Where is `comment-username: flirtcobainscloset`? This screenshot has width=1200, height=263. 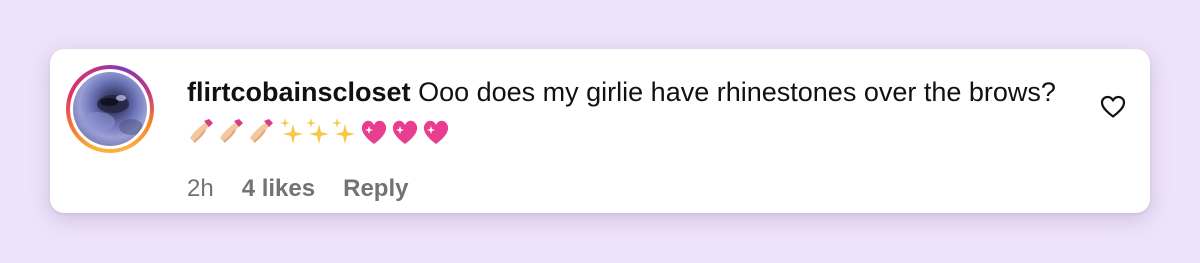 comment-username: flirtcobainscloset is located at coordinates (299, 92).